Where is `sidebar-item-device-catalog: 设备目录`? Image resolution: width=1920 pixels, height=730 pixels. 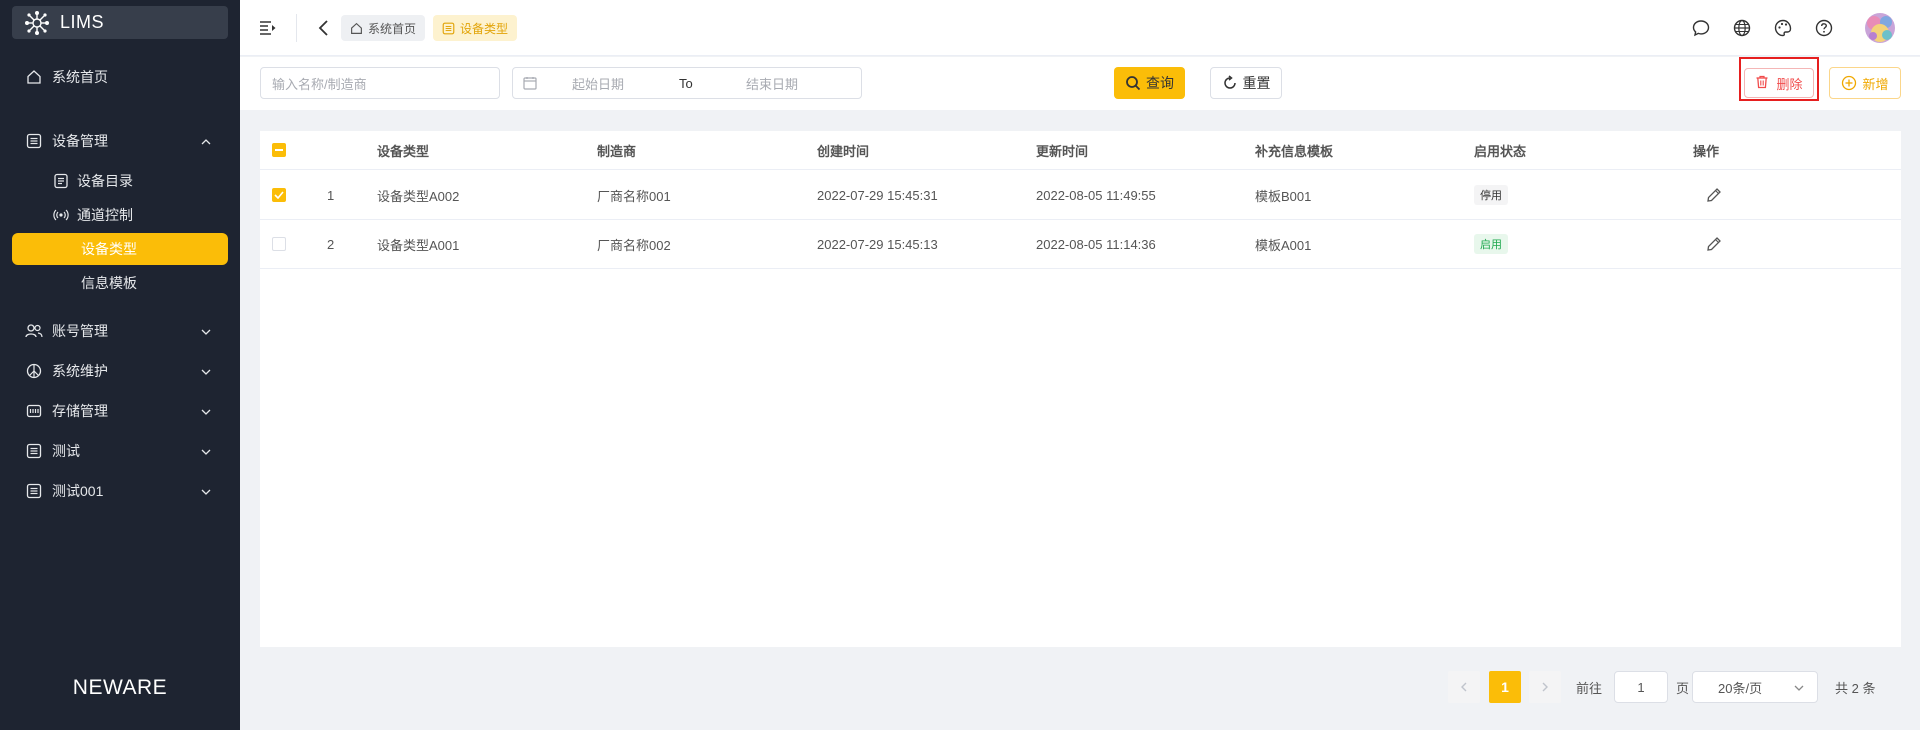
sidebar-item-device-catalog: 设备目录 is located at coordinates (120, 181).